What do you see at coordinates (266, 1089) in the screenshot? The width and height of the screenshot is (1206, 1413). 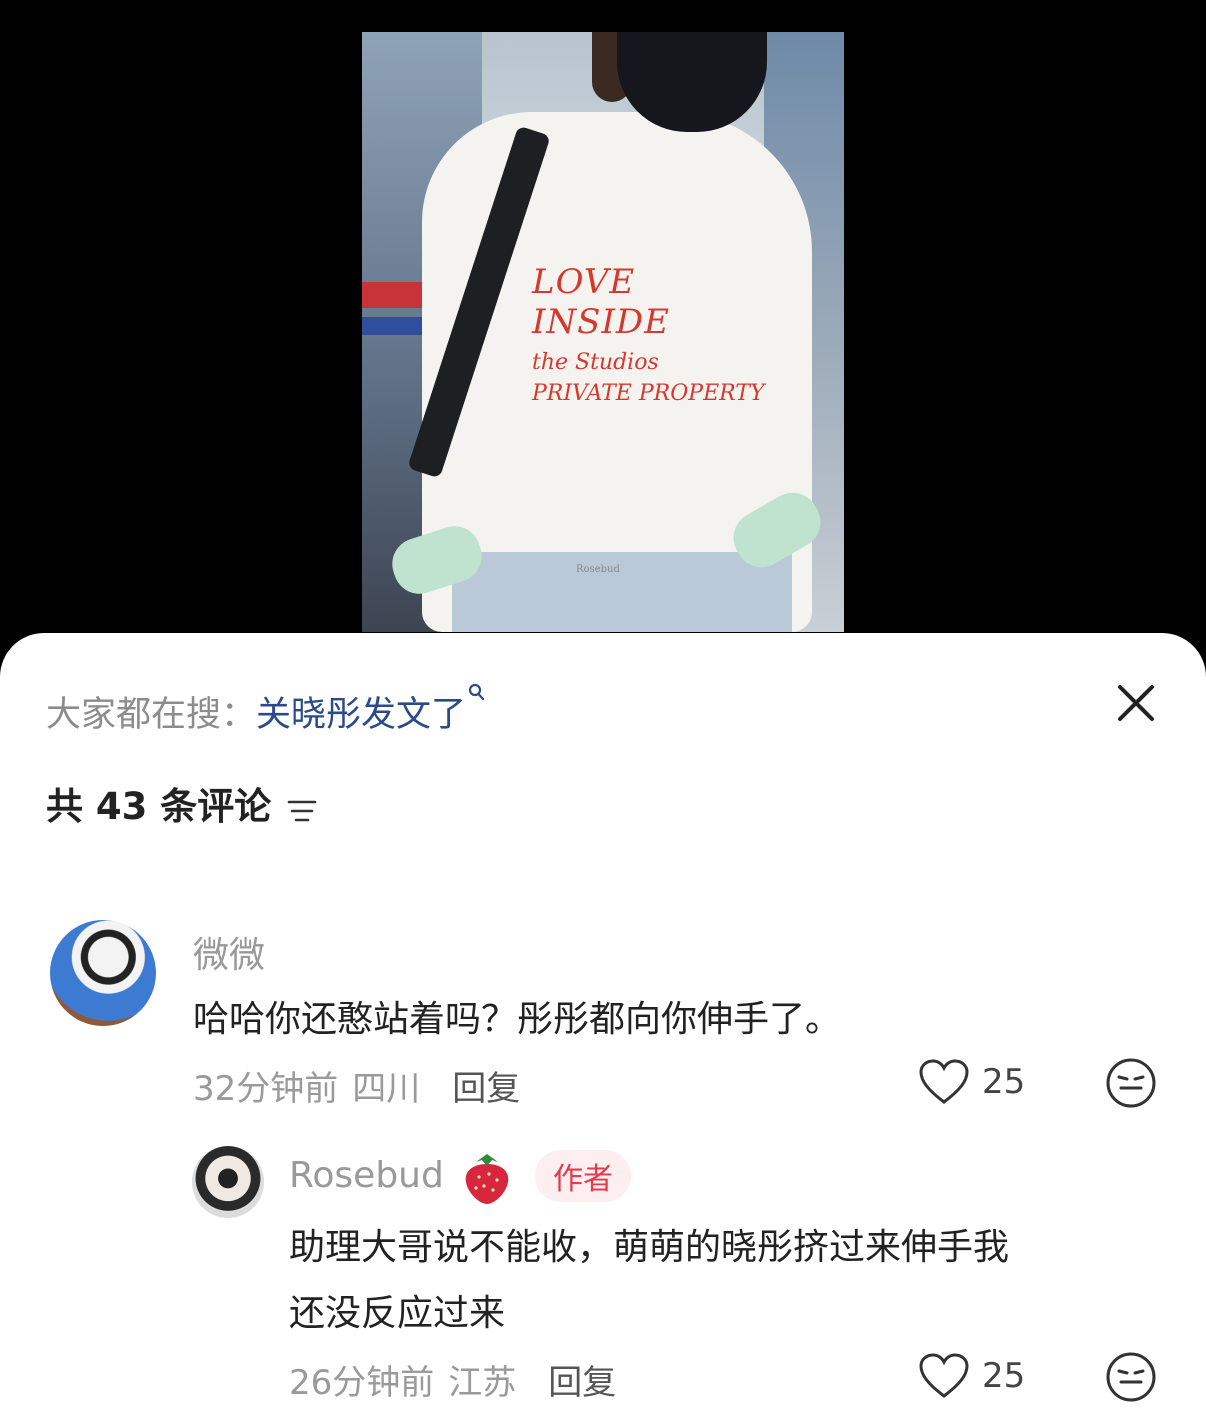 I see `comment-time: 32分钟前` at bounding box center [266, 1089].